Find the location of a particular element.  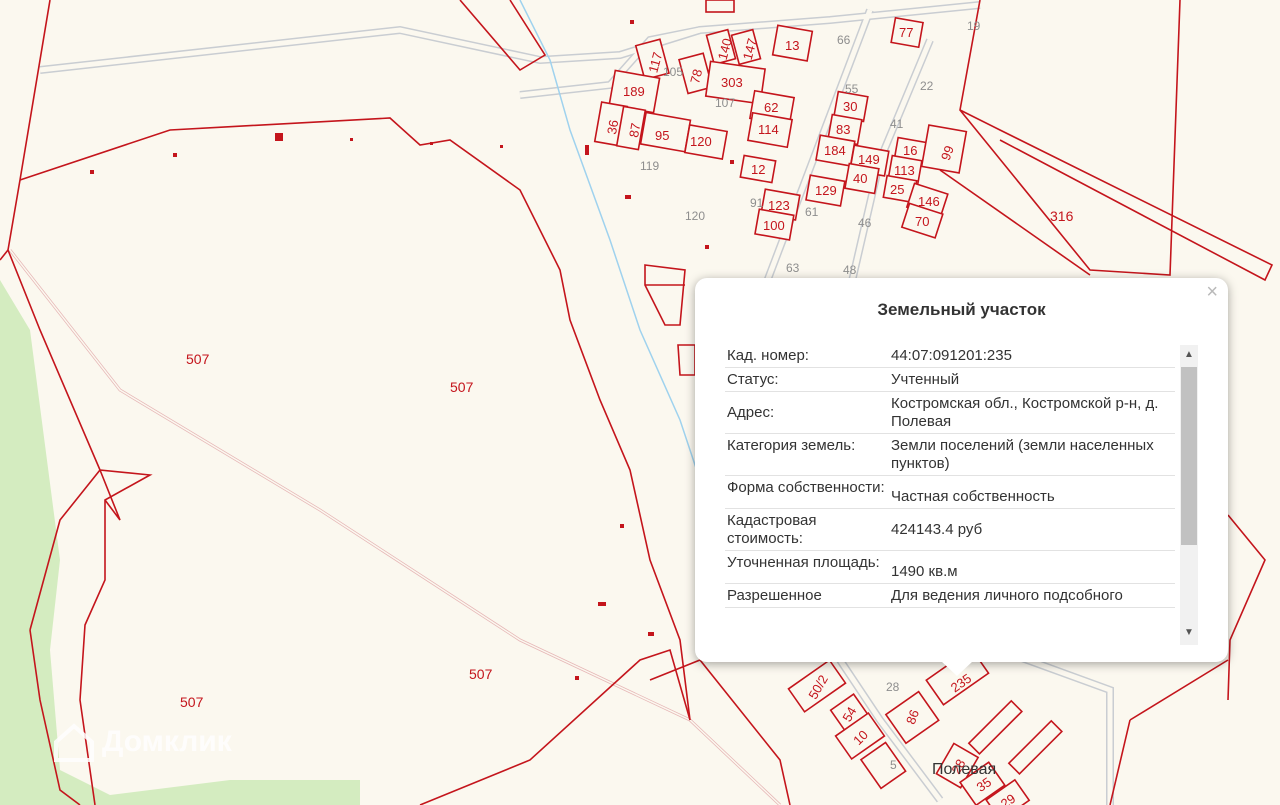

row-value: Частная собственность is located at coordinates (1032, 492).